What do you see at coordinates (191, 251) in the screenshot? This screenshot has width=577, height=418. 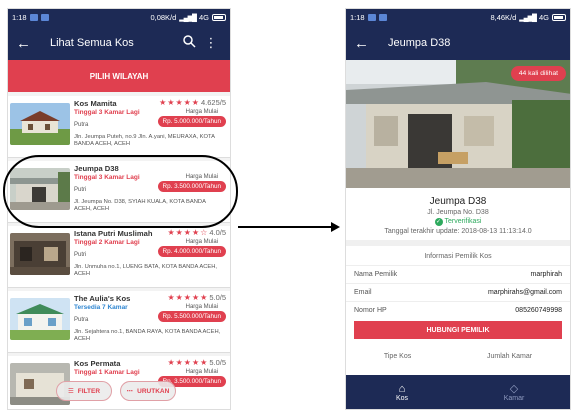 I see `price-badge: Rp. 4.000.000/Tahun` at bounding box center [191, 251].